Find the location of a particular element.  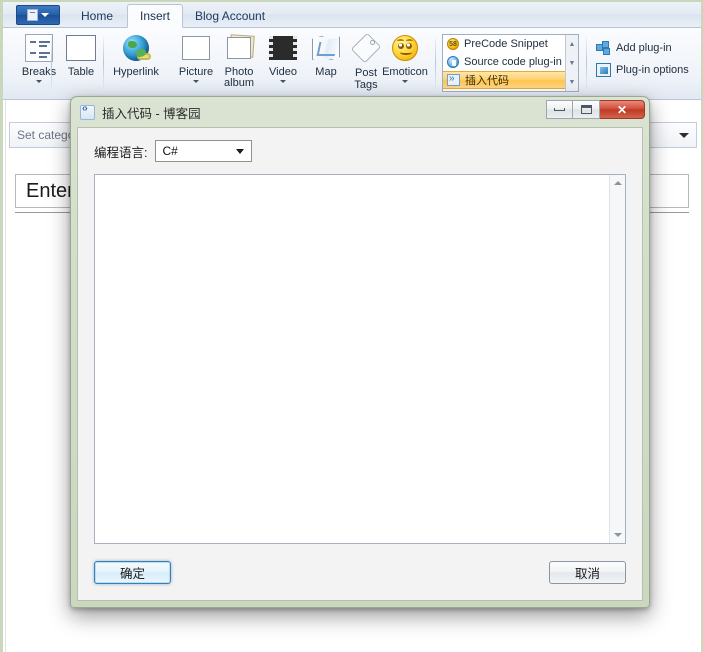

gallery-item-precode-snippet: 58 PreCode Snippet is located at coordinates (510, 44).